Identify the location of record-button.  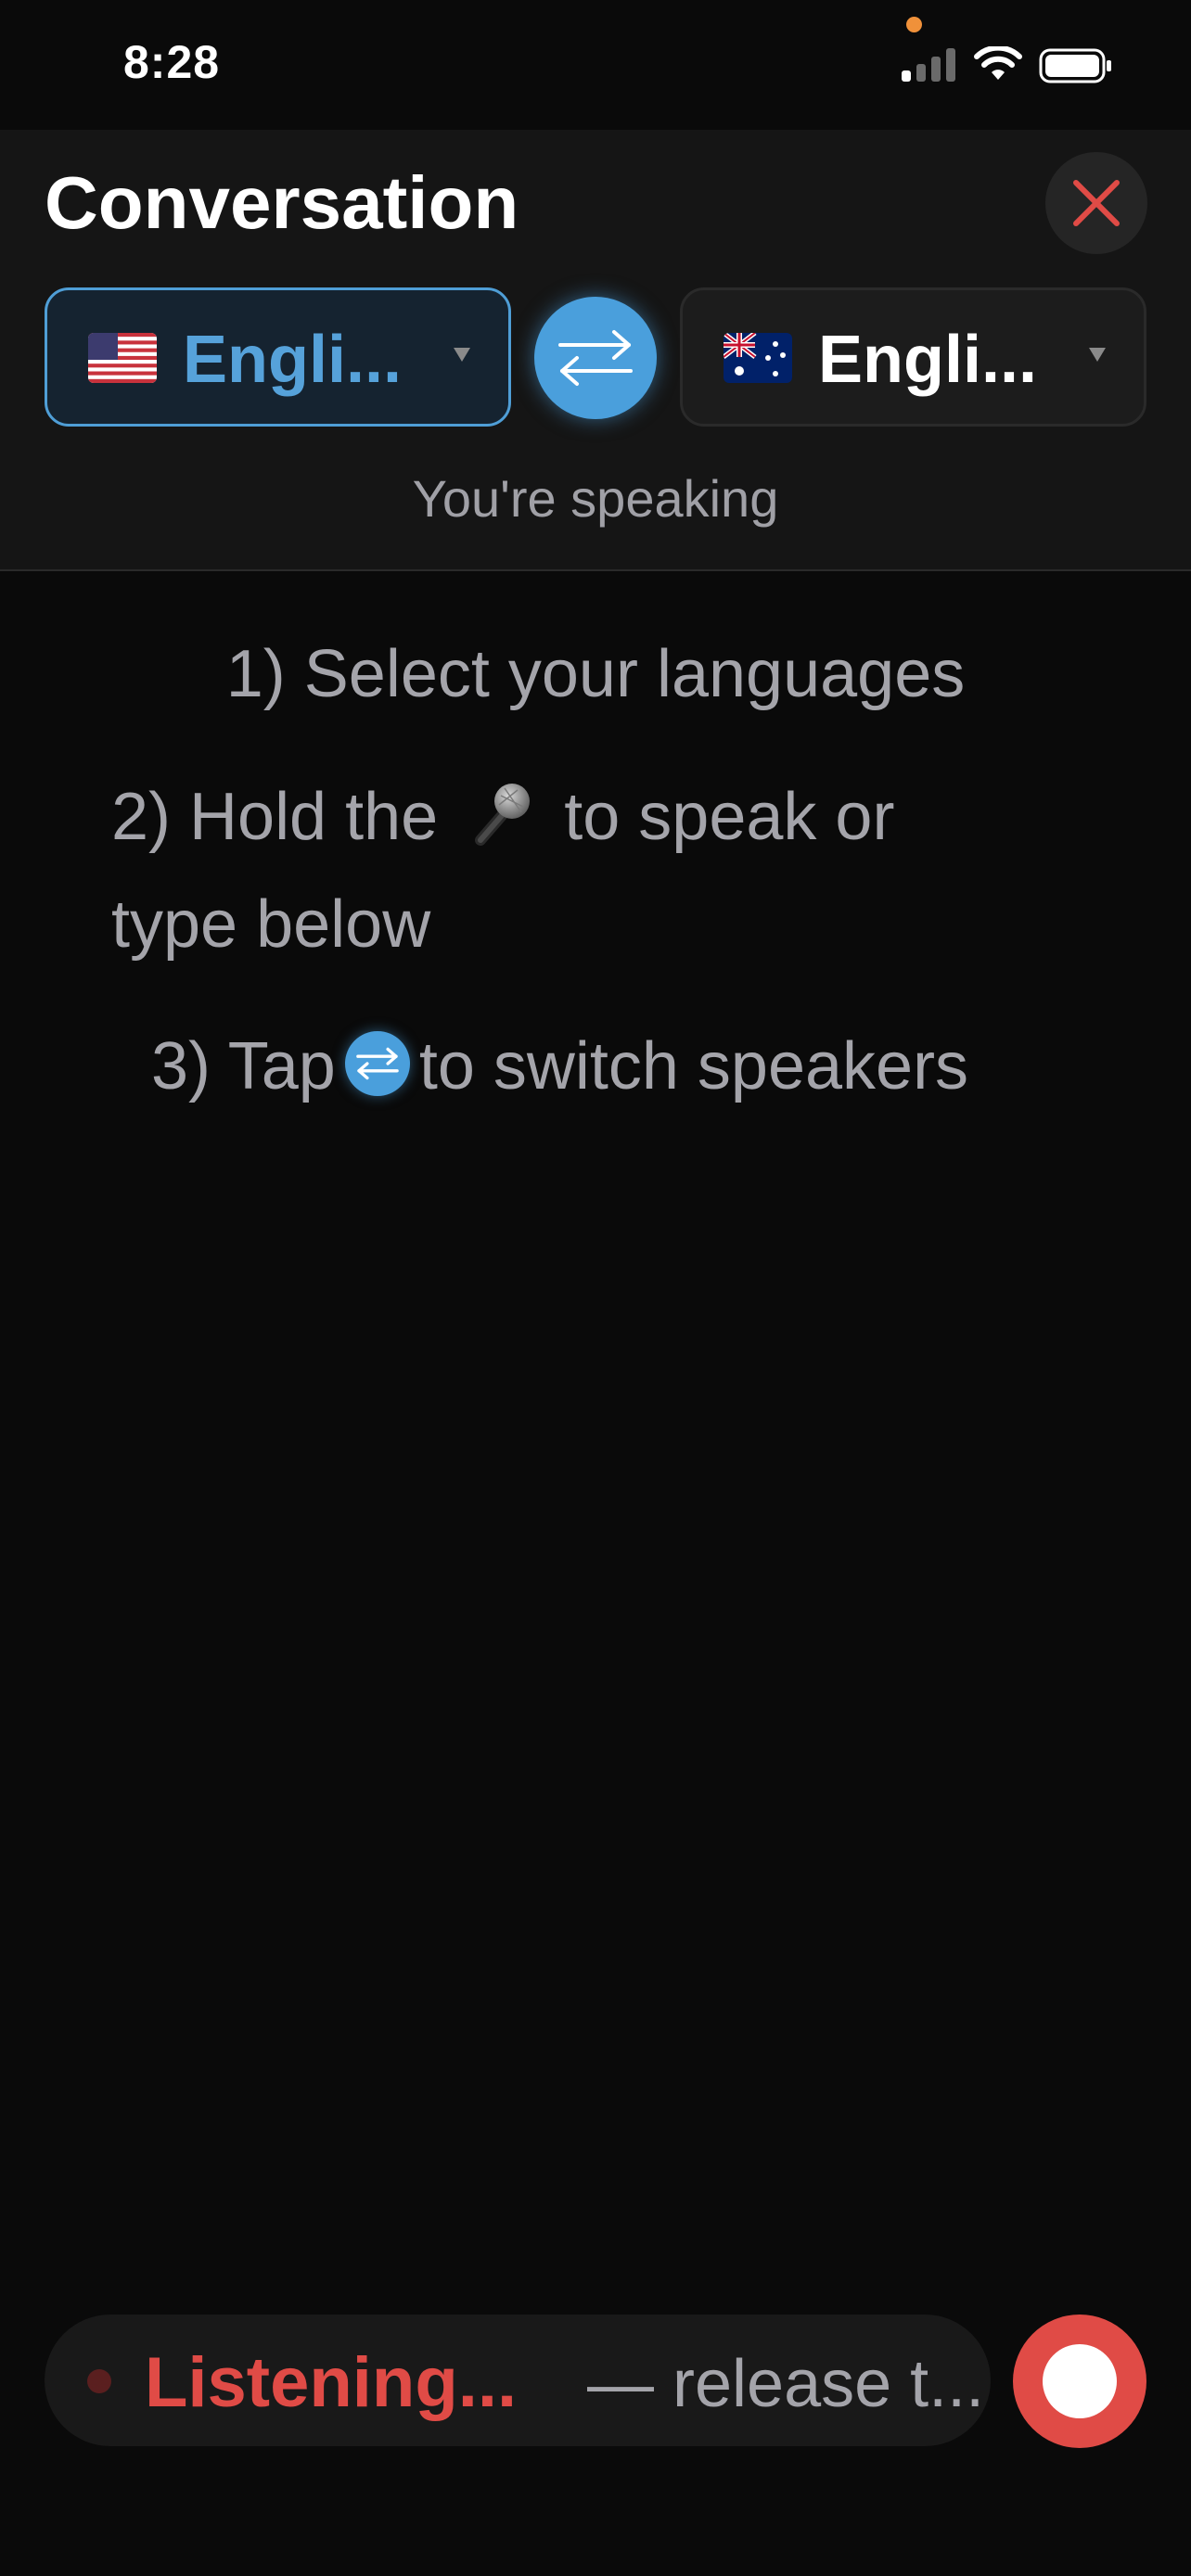
(1079, 2381).